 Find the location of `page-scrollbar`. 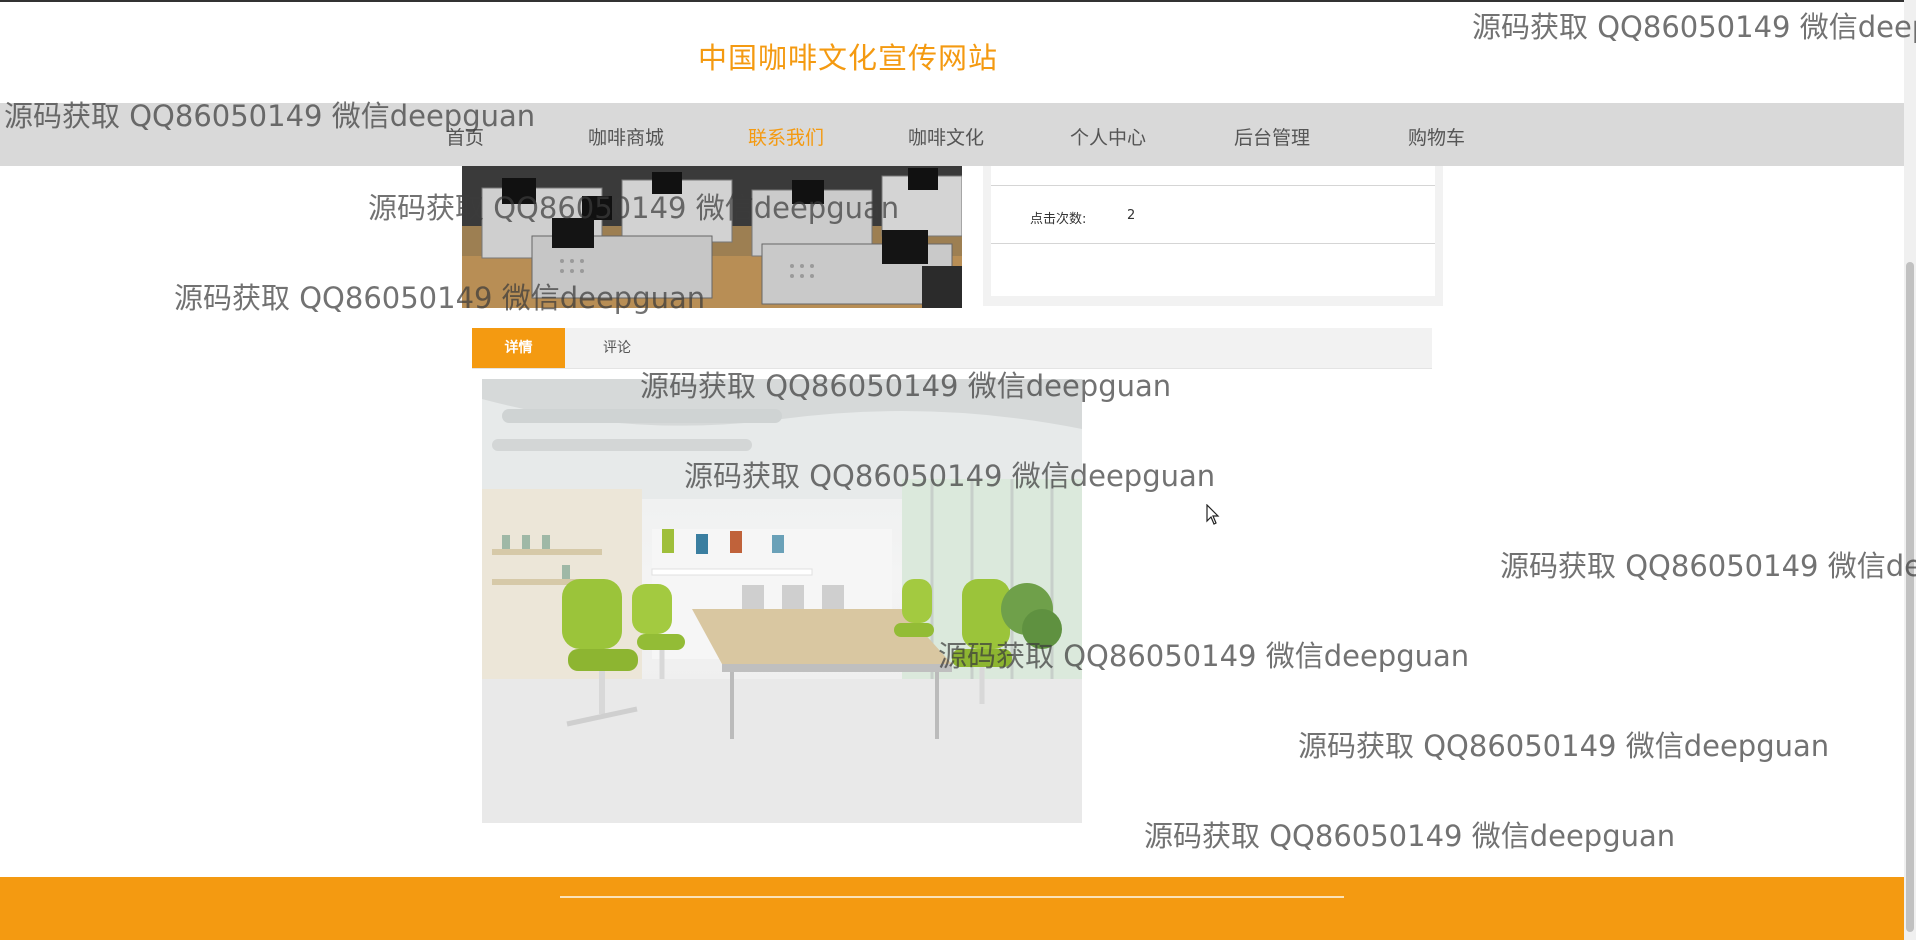

page-scrollbar is located at coordinates (1910, 470).